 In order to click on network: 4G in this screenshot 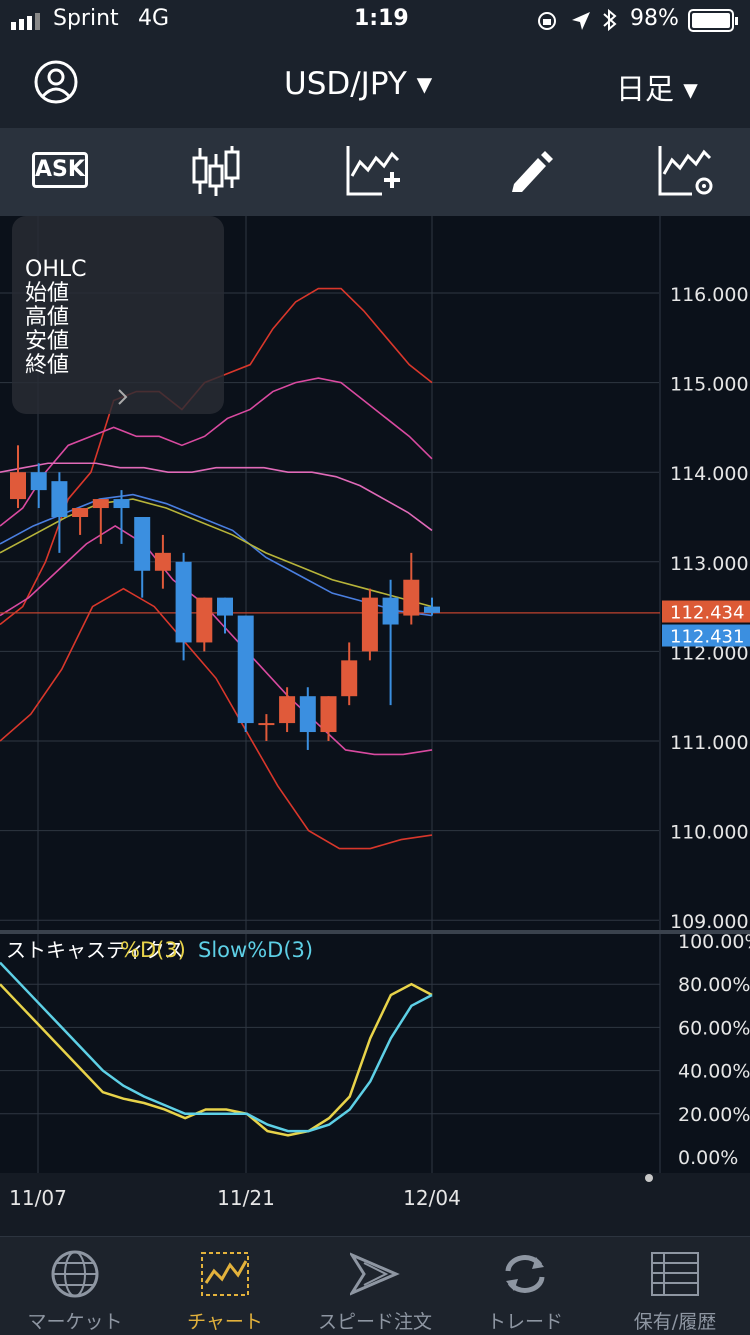, I will do `click(154, 18)`.